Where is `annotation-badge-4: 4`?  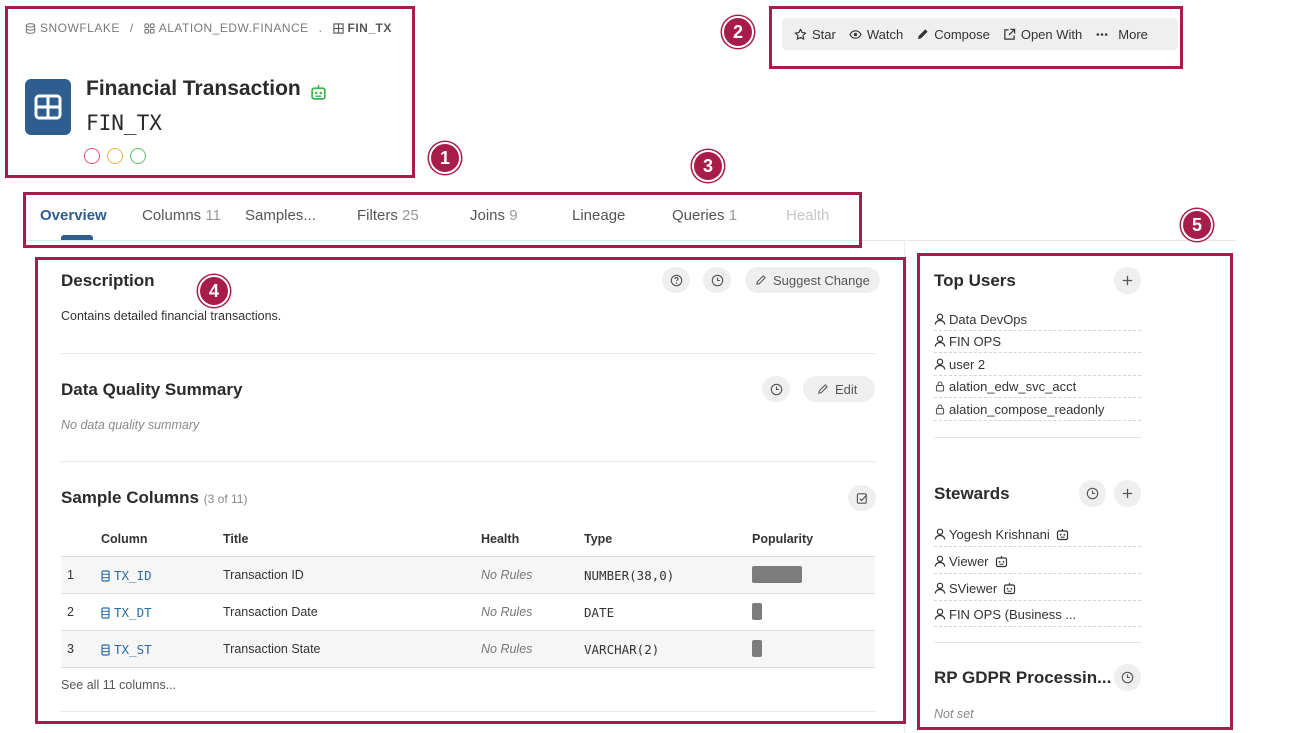 annotation-badge-4: 4 is located at coordinates (214, 291).